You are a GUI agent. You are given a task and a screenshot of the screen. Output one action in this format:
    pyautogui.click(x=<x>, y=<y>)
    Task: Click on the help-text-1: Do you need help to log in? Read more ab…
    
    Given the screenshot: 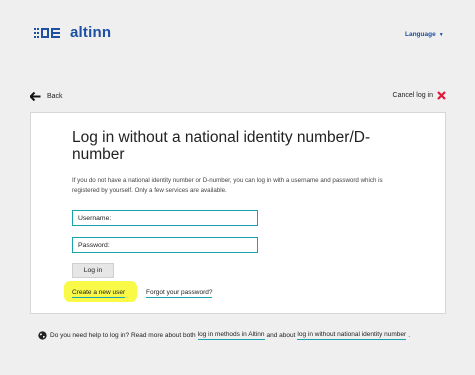 What is the action you would take?
    pyautogui.click(x=123, y=335)
    